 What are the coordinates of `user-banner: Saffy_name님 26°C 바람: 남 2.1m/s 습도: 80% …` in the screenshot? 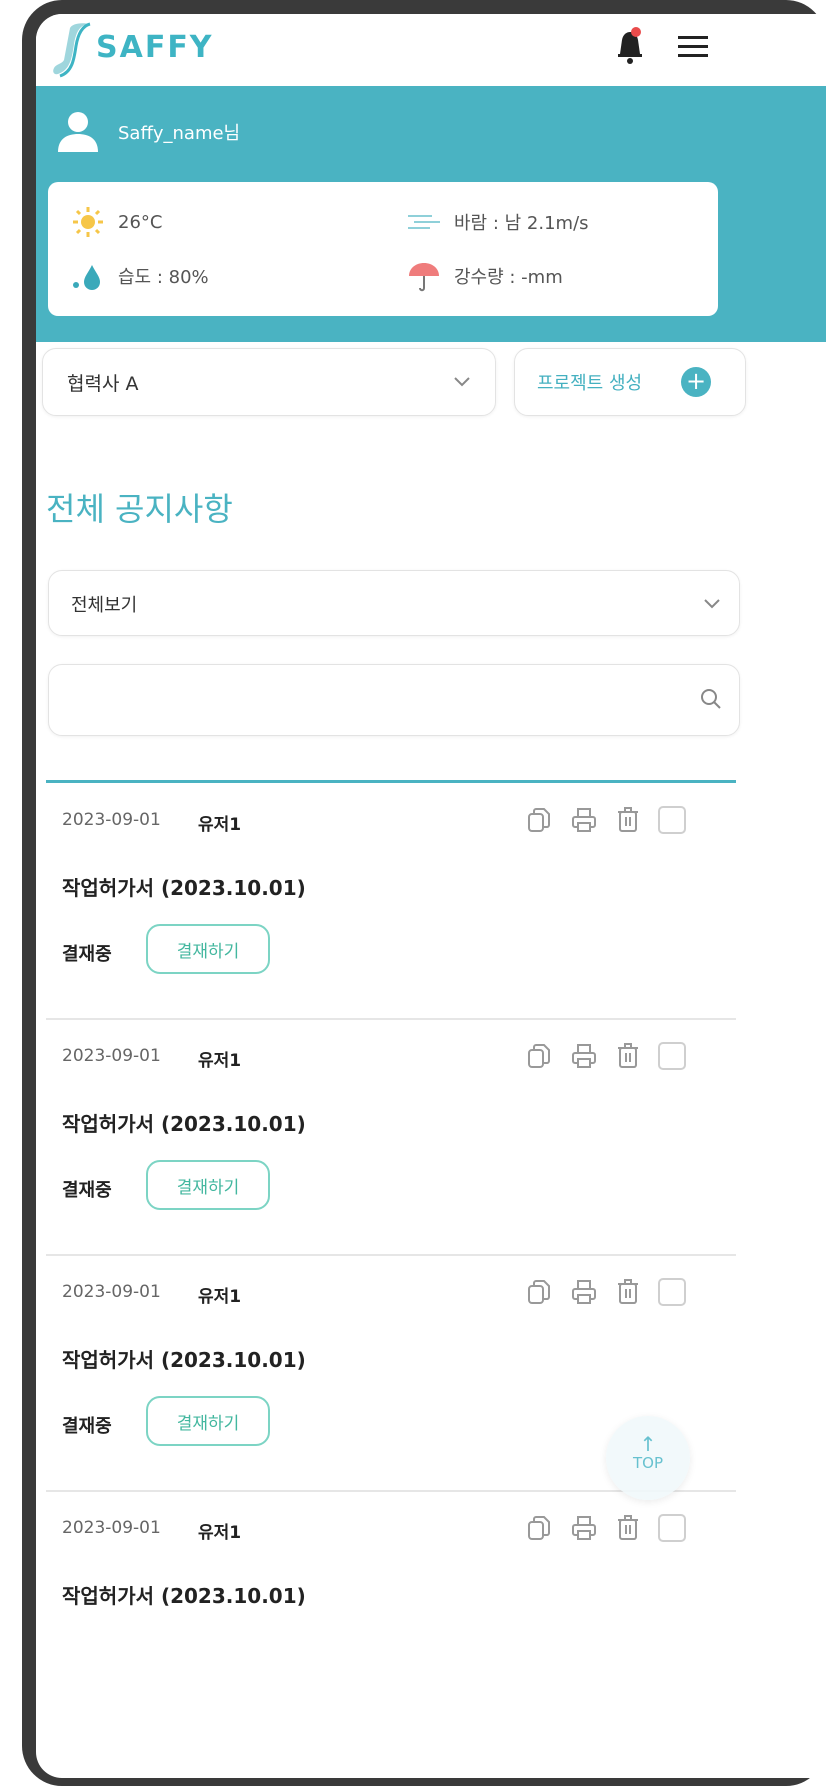 It's located at (431, 214).